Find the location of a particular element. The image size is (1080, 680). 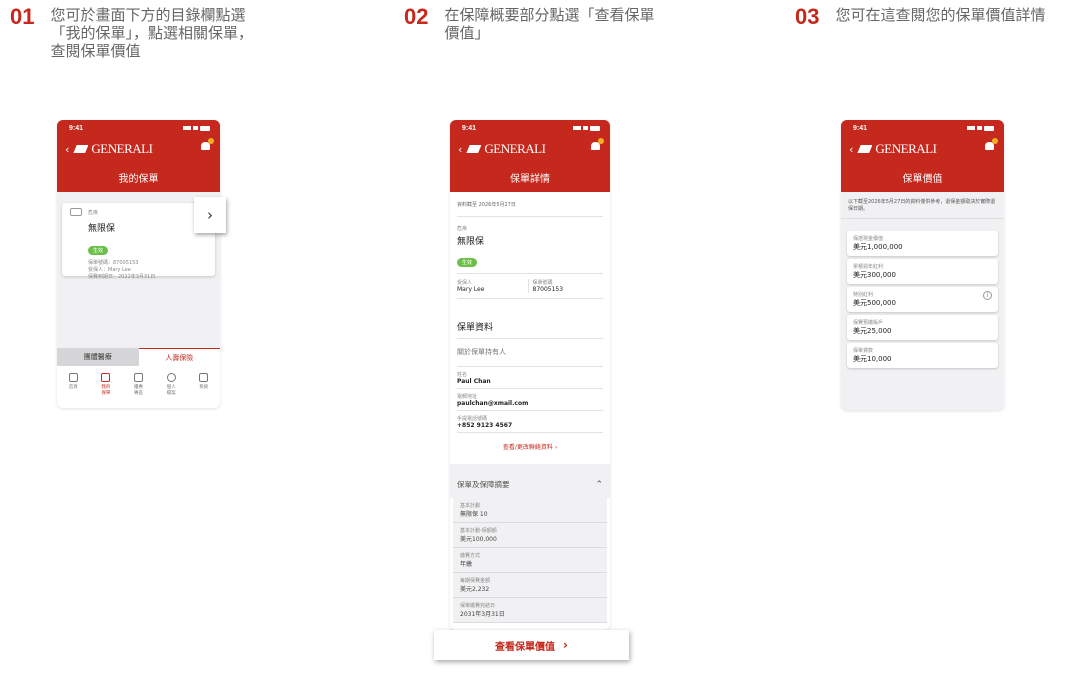

chevron-up-icon: ⌃ is located at coordinates (599, 484).